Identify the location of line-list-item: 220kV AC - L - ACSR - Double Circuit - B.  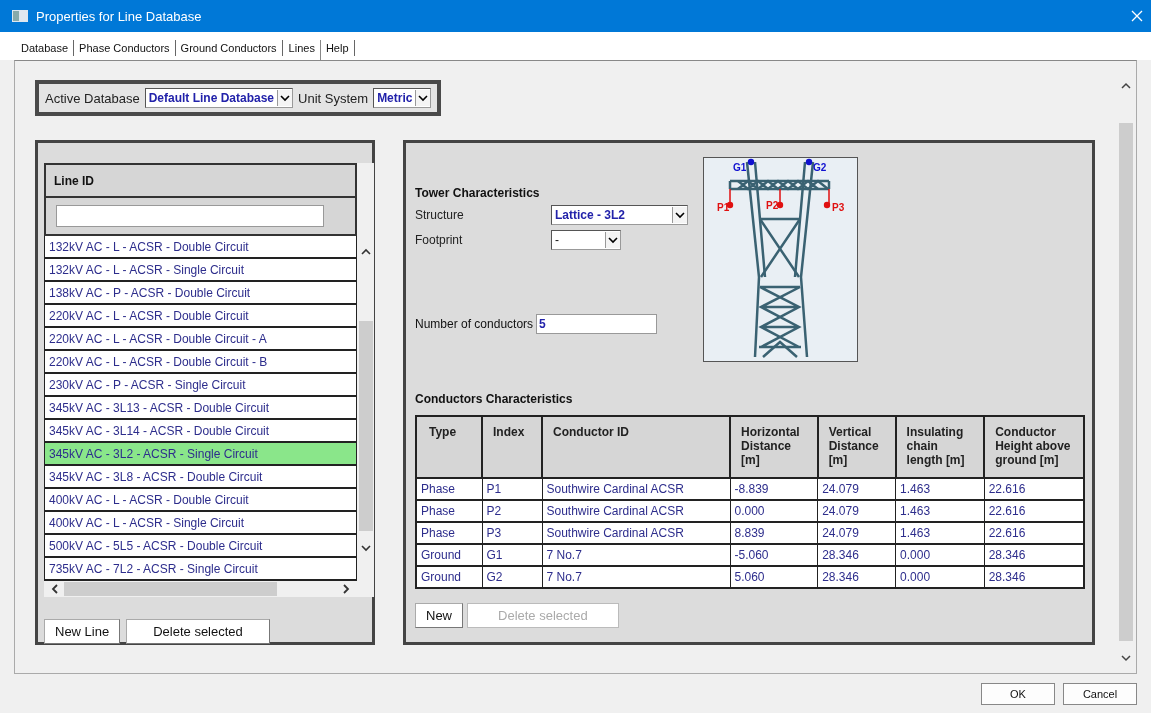
(200, 362).